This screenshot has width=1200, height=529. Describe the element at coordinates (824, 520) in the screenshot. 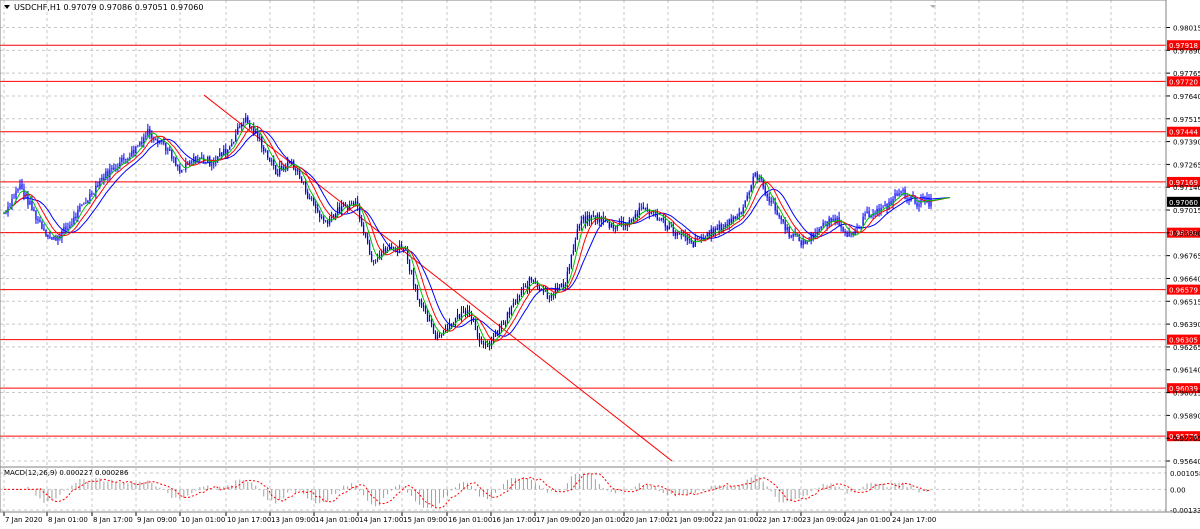

I see `time-tick-label: 23 Jan 09:00` at that location.